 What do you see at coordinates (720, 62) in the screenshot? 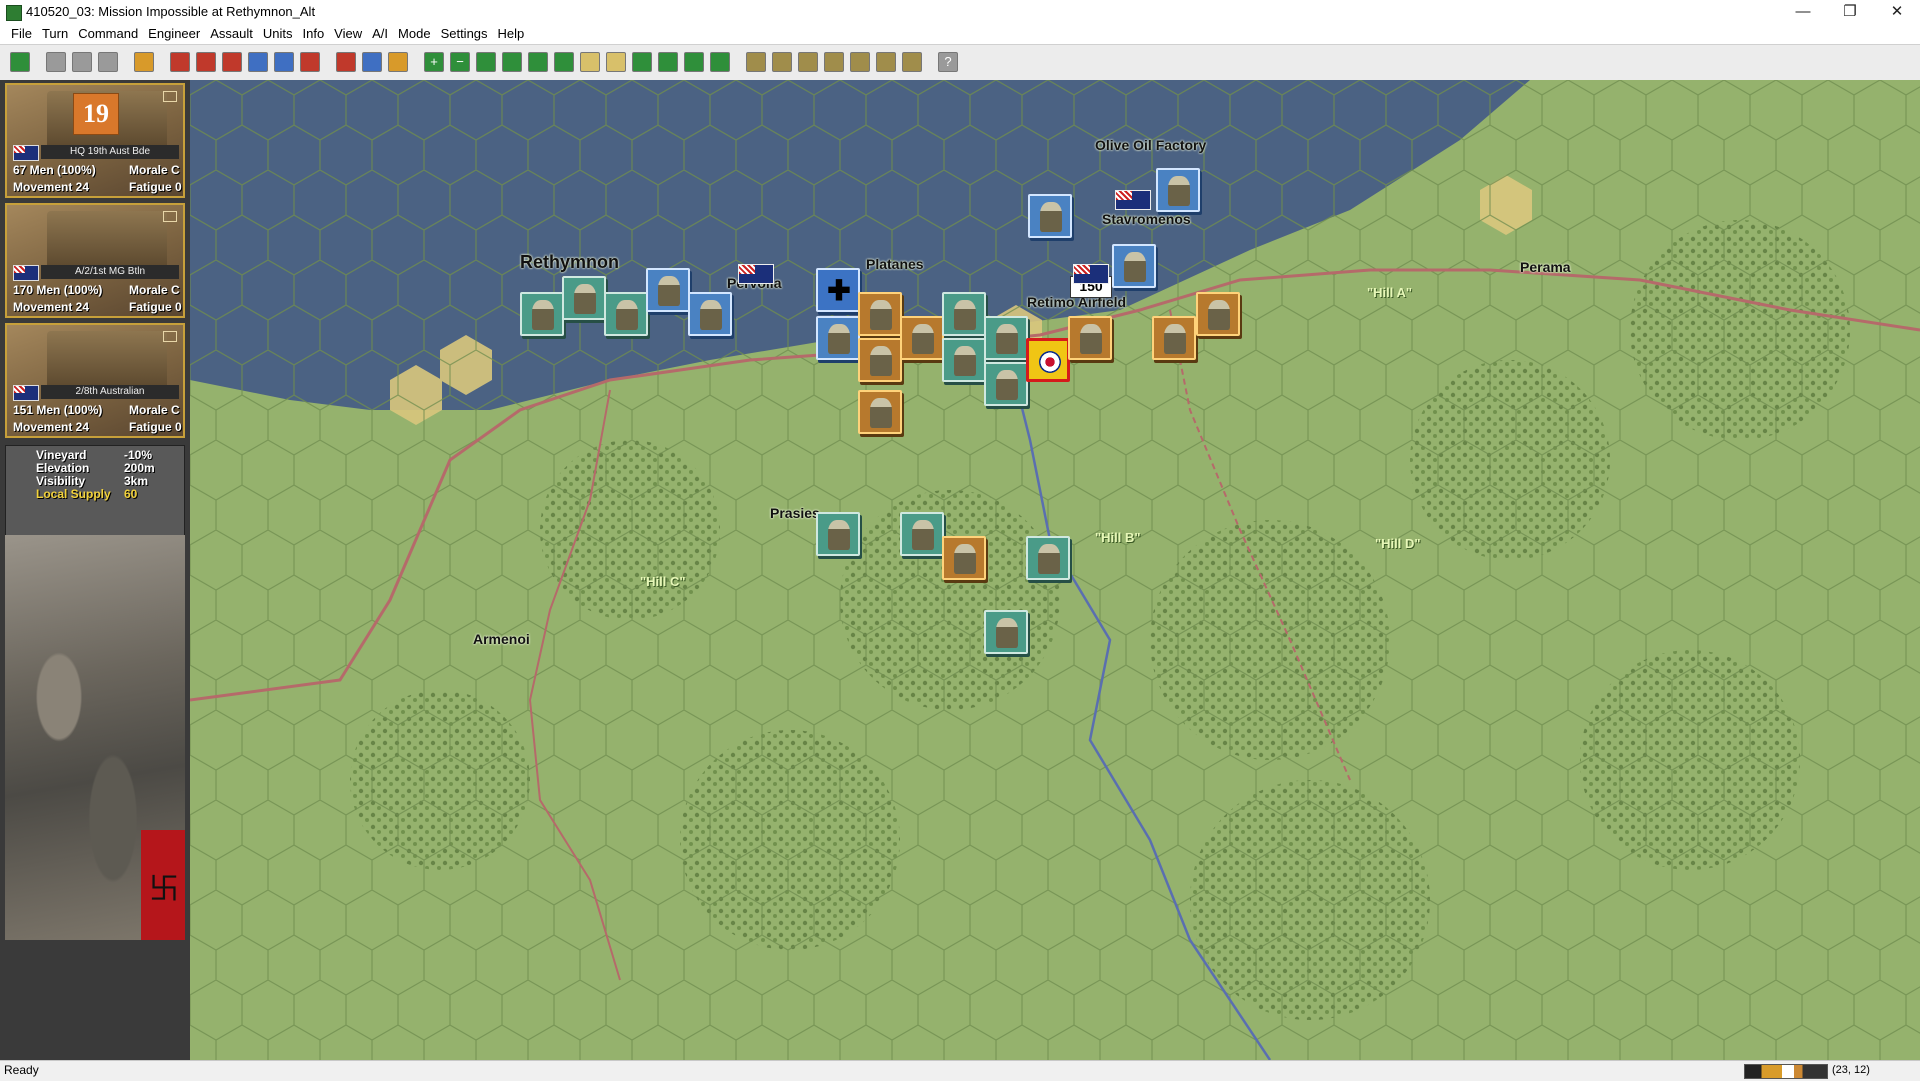
I see `overview-icon` at bounding box center [720, 62].